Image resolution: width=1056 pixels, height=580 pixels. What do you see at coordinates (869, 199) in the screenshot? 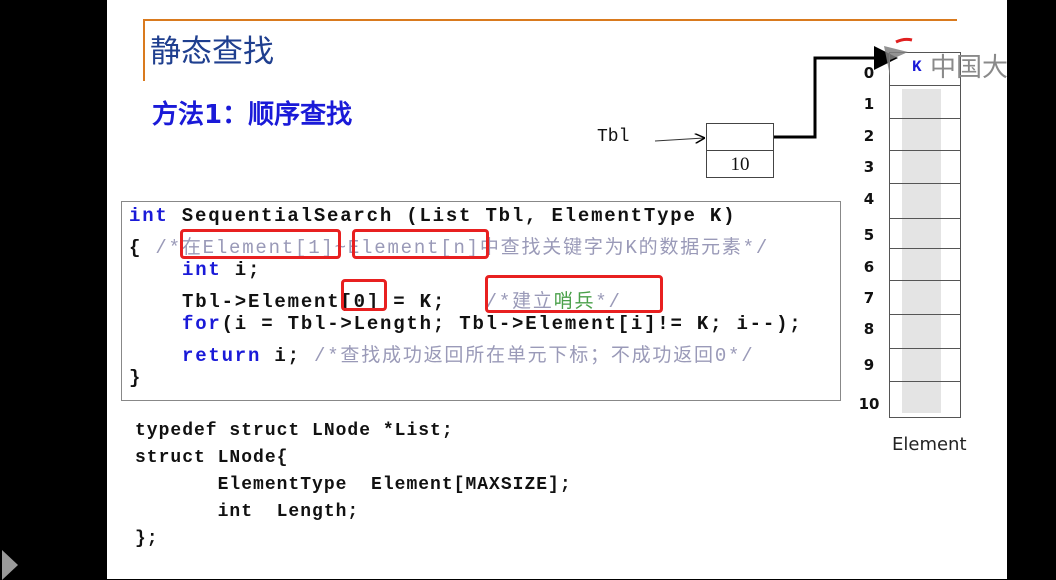
I see `array-index: 4` at bounding box center [869, 199].